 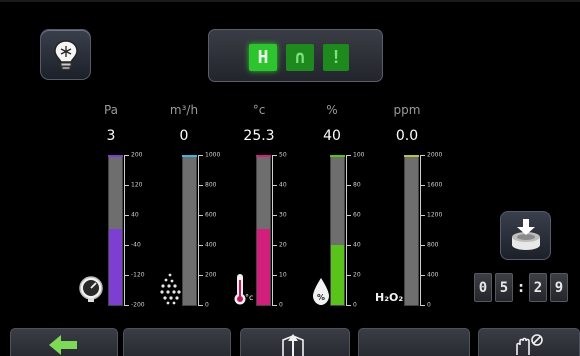 What do you see at coordinates (263, 156) in the screenshot?
I see `temperature-bar-cap` at bounding box center [263, 156].